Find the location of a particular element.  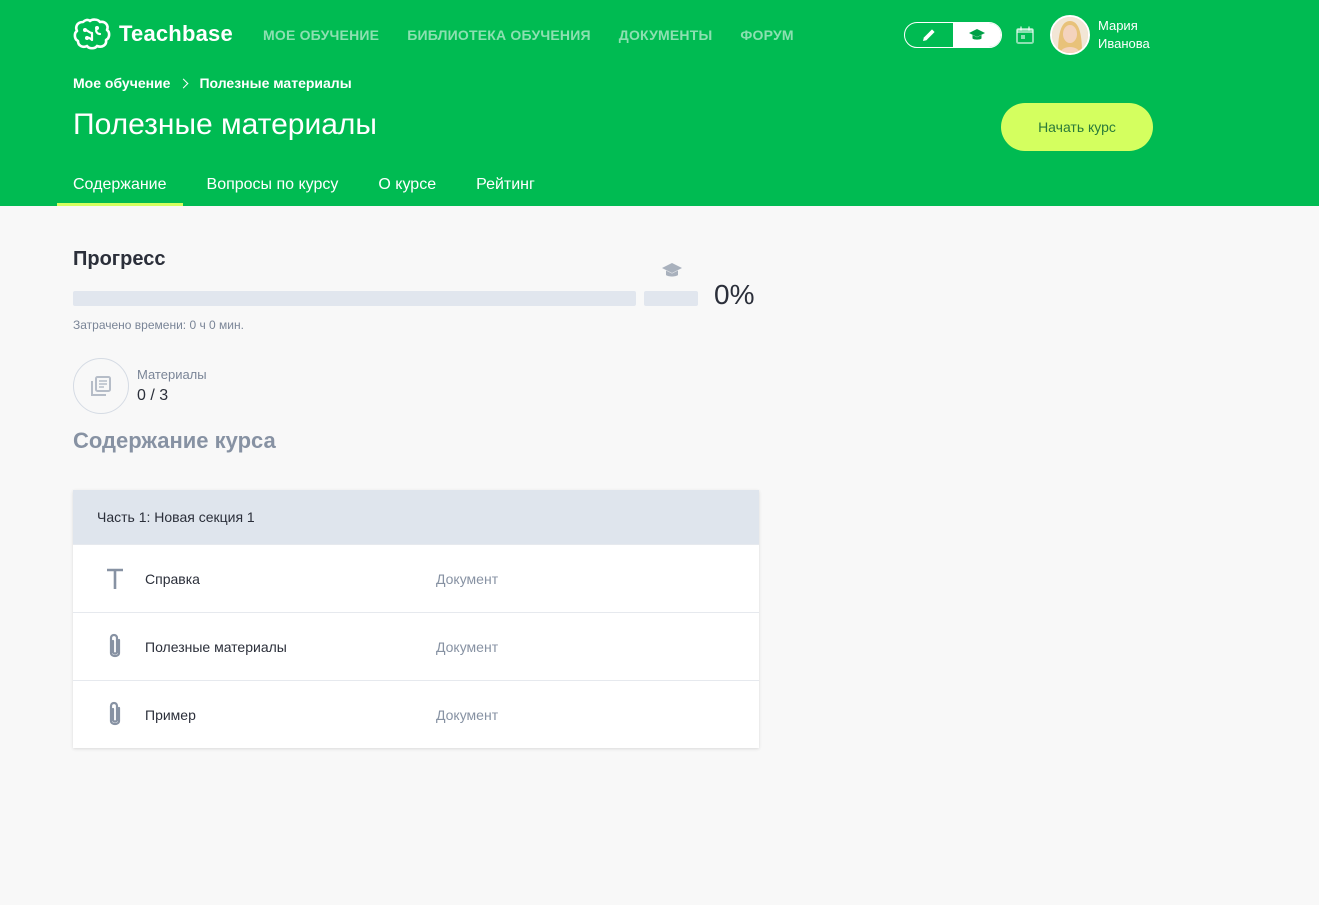

pencil-icon is located at coordinates (929, 35).